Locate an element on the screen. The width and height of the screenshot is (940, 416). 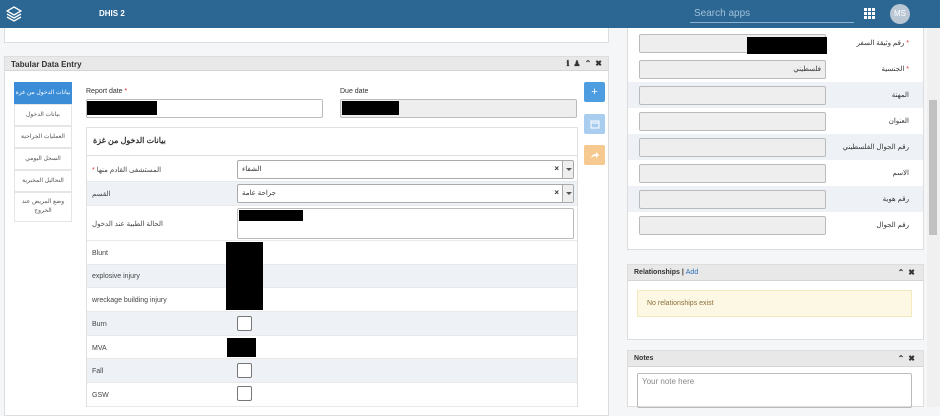
due-date-label: Due date is located at coordinates (354, 91).